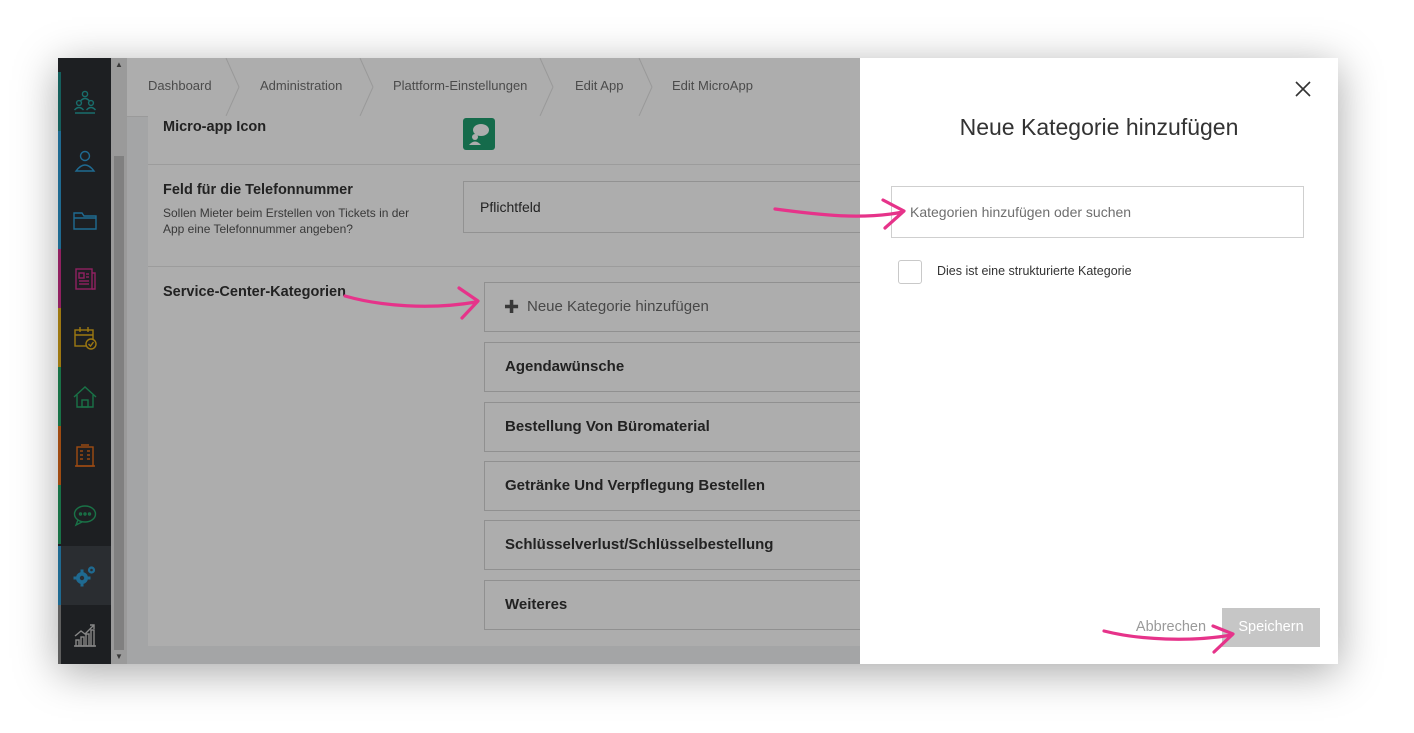 This screenshot has width=1414, height=733. I want to click on structured-category-label: Dies ist eine strukturierte Kategorie, so click(1034, 271).